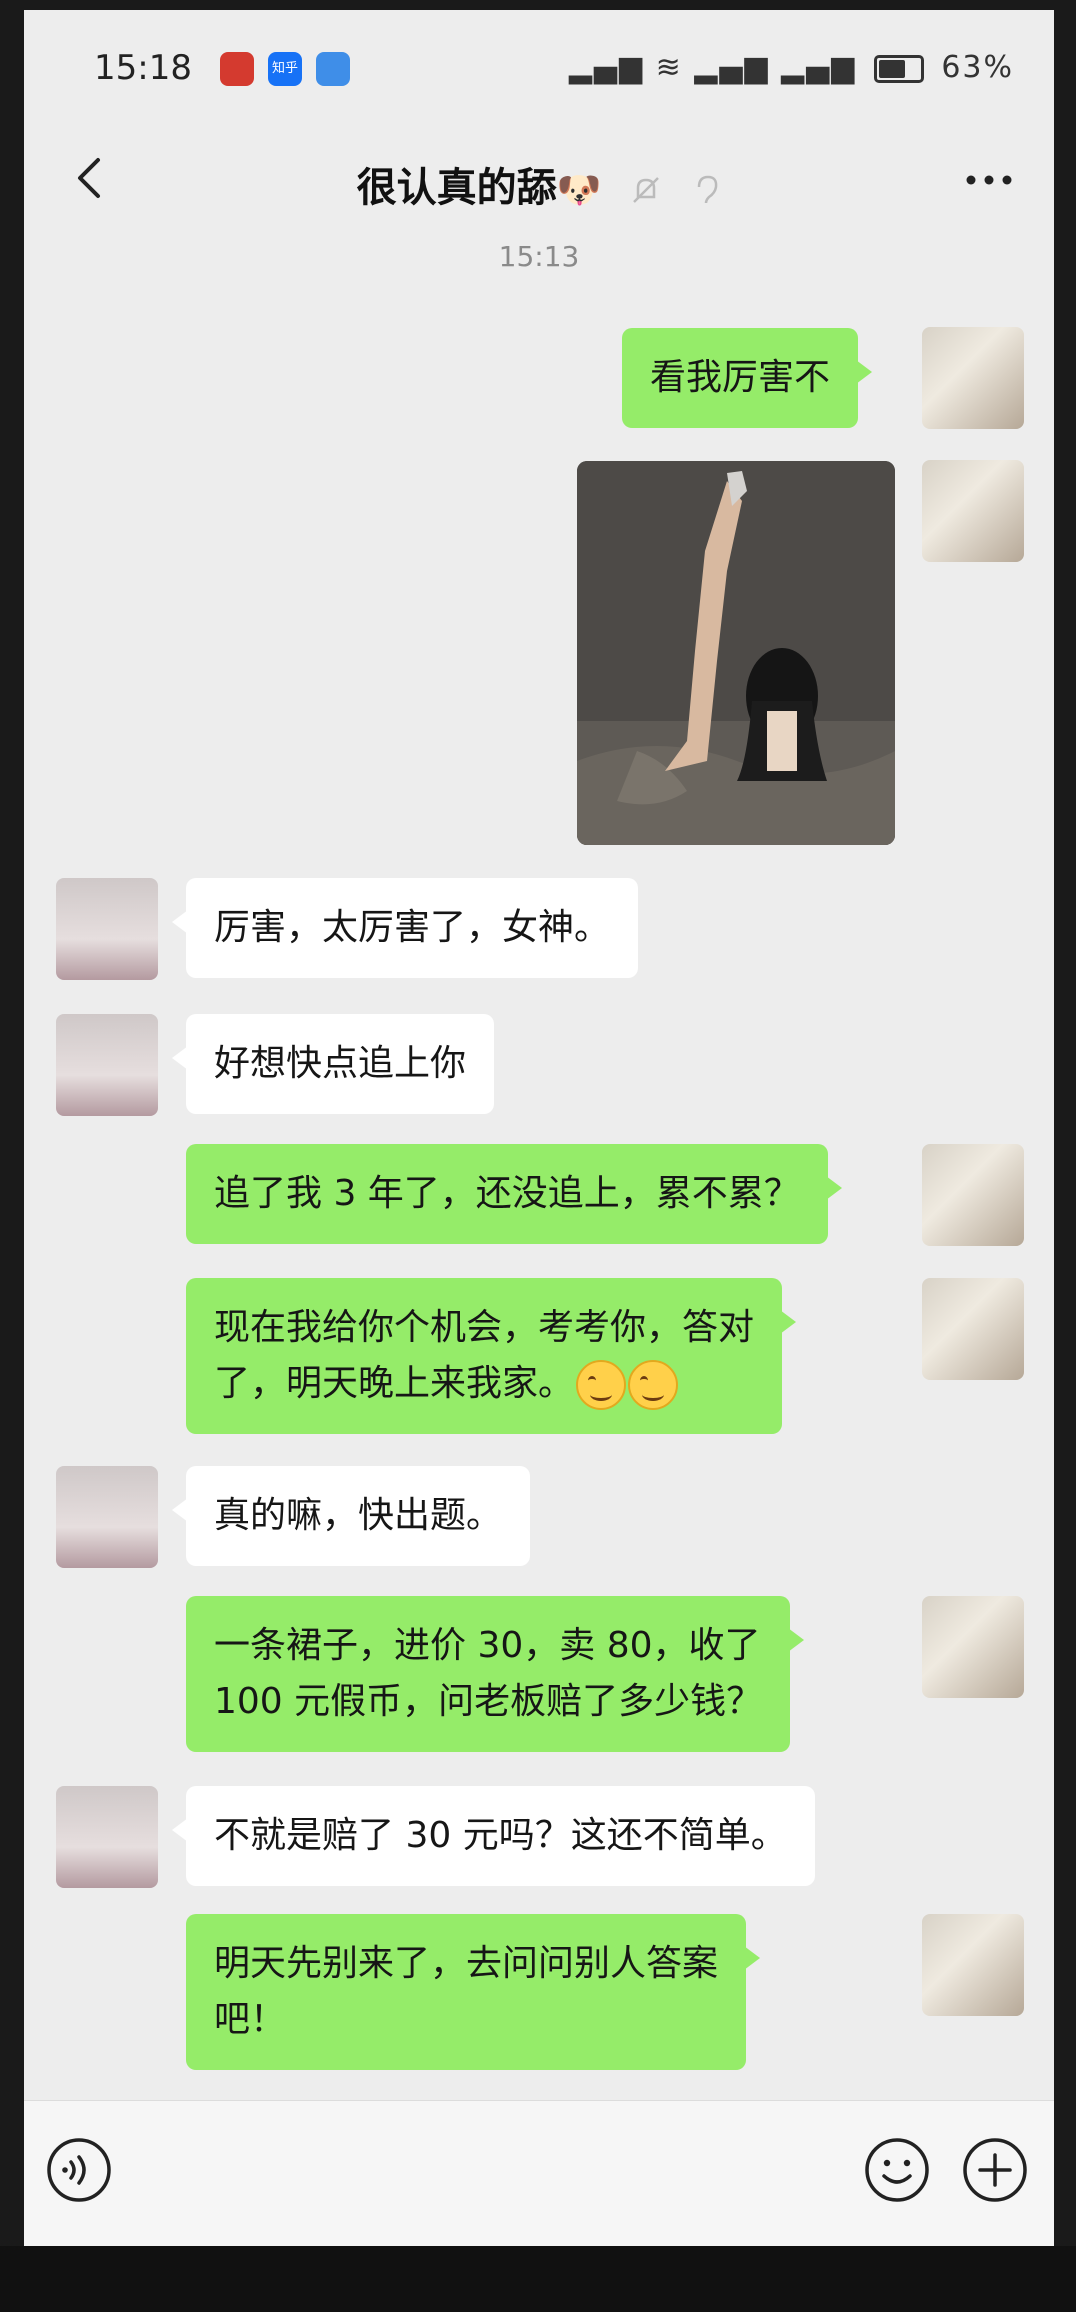 This screenshot has height=2312, width=1076. I want to click on message-text-line: 明天先别来了，去问问别人答案, so click(466, 1963).